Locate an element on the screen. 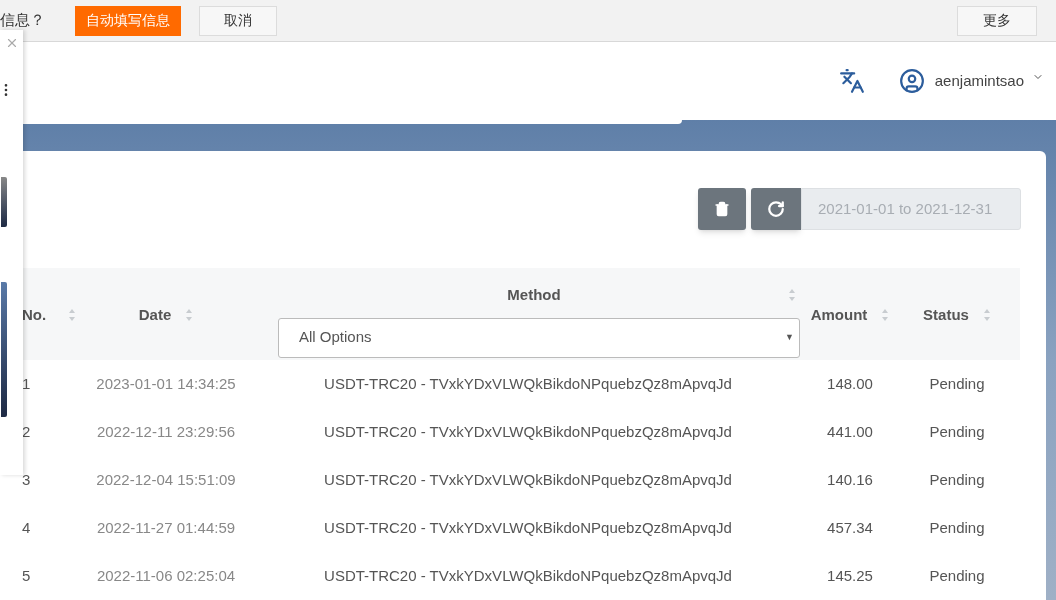 The image size is (1056, 600). method-filter-select: All Options ▼ is located at coordinates (539, 337).